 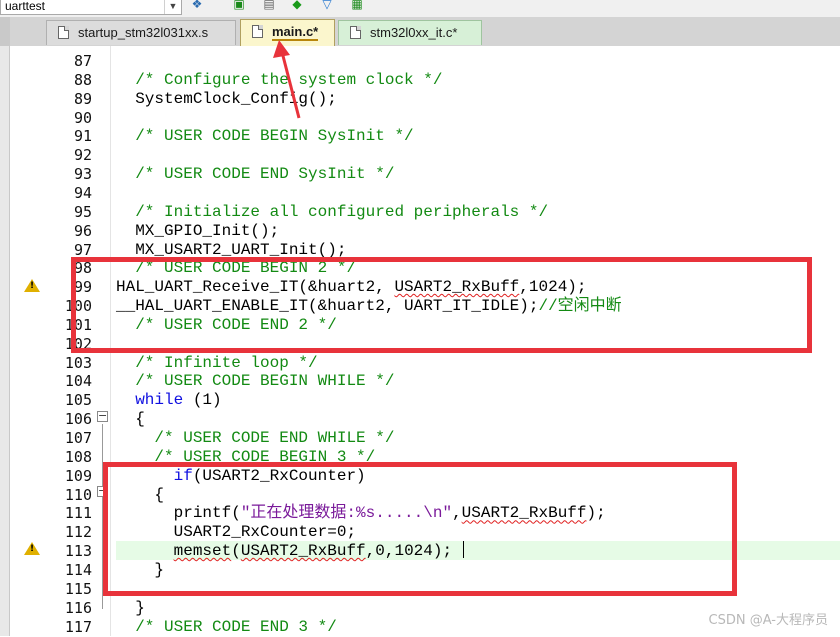 What do you see at coordinates (82, 79) in the screenshot?
I see `line-number: 88` at bounding box center [82, 79].